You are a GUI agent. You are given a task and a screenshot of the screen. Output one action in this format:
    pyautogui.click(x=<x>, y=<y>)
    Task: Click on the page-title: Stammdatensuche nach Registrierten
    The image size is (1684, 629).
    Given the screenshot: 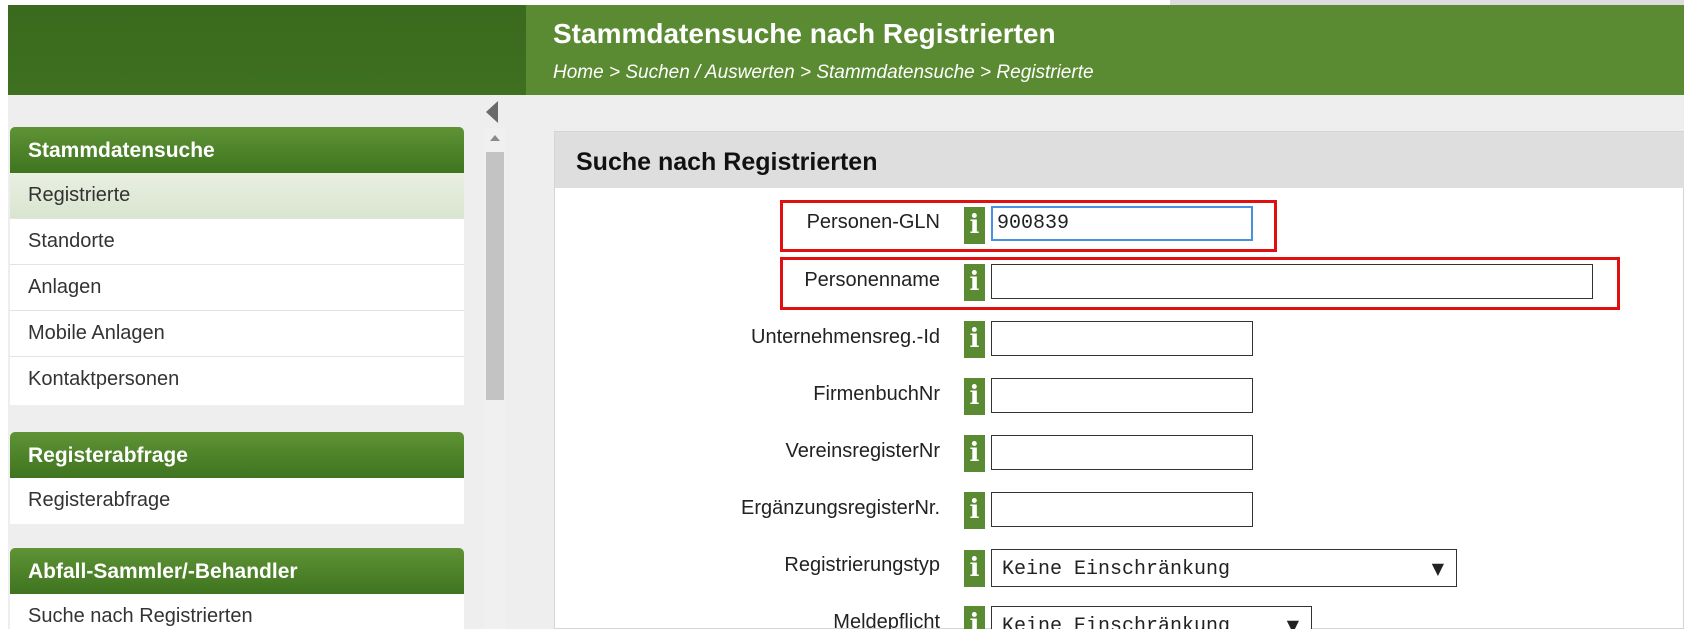 What is the action you would take?
    pyautogui.click(x=804, y=33)
    